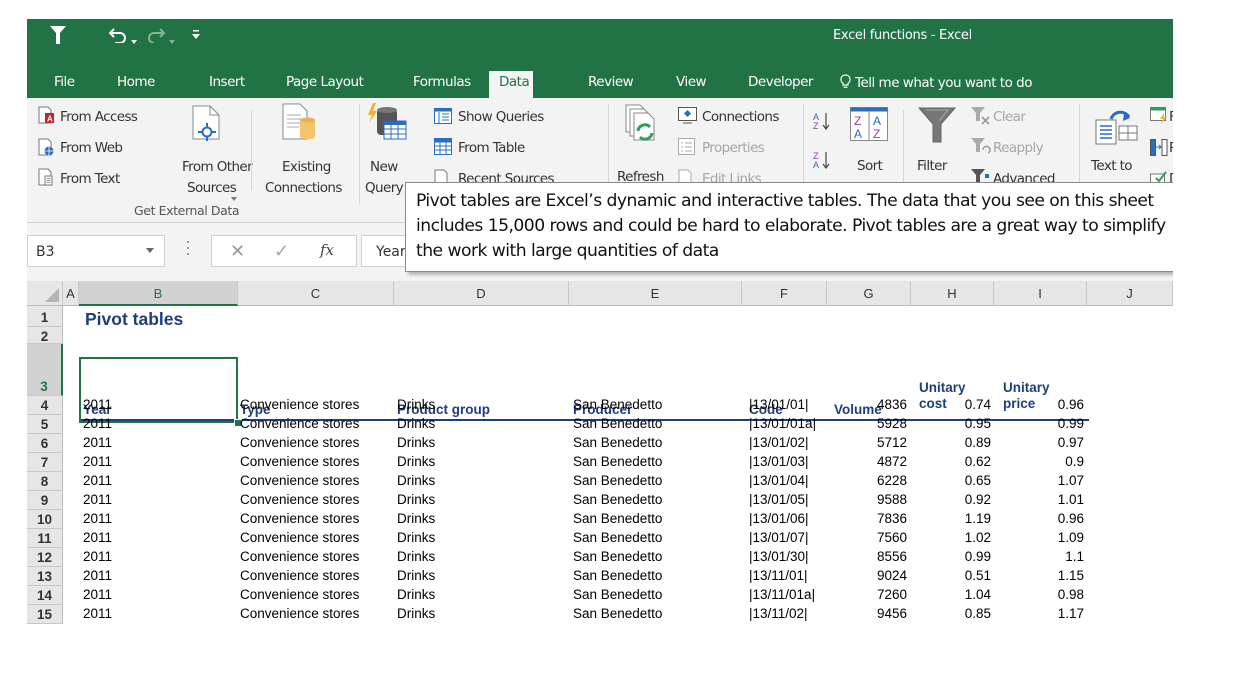  Describe the element at coordinates (45, 538) in the screenshot. I see `row-header-11: 11` at that location.